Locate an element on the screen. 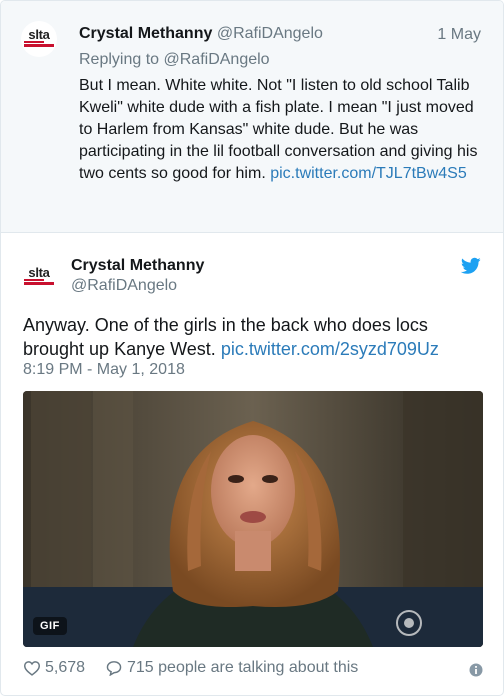 The image size is (504, 696). parent-date: 1 May is located at coordinates (459, 35).